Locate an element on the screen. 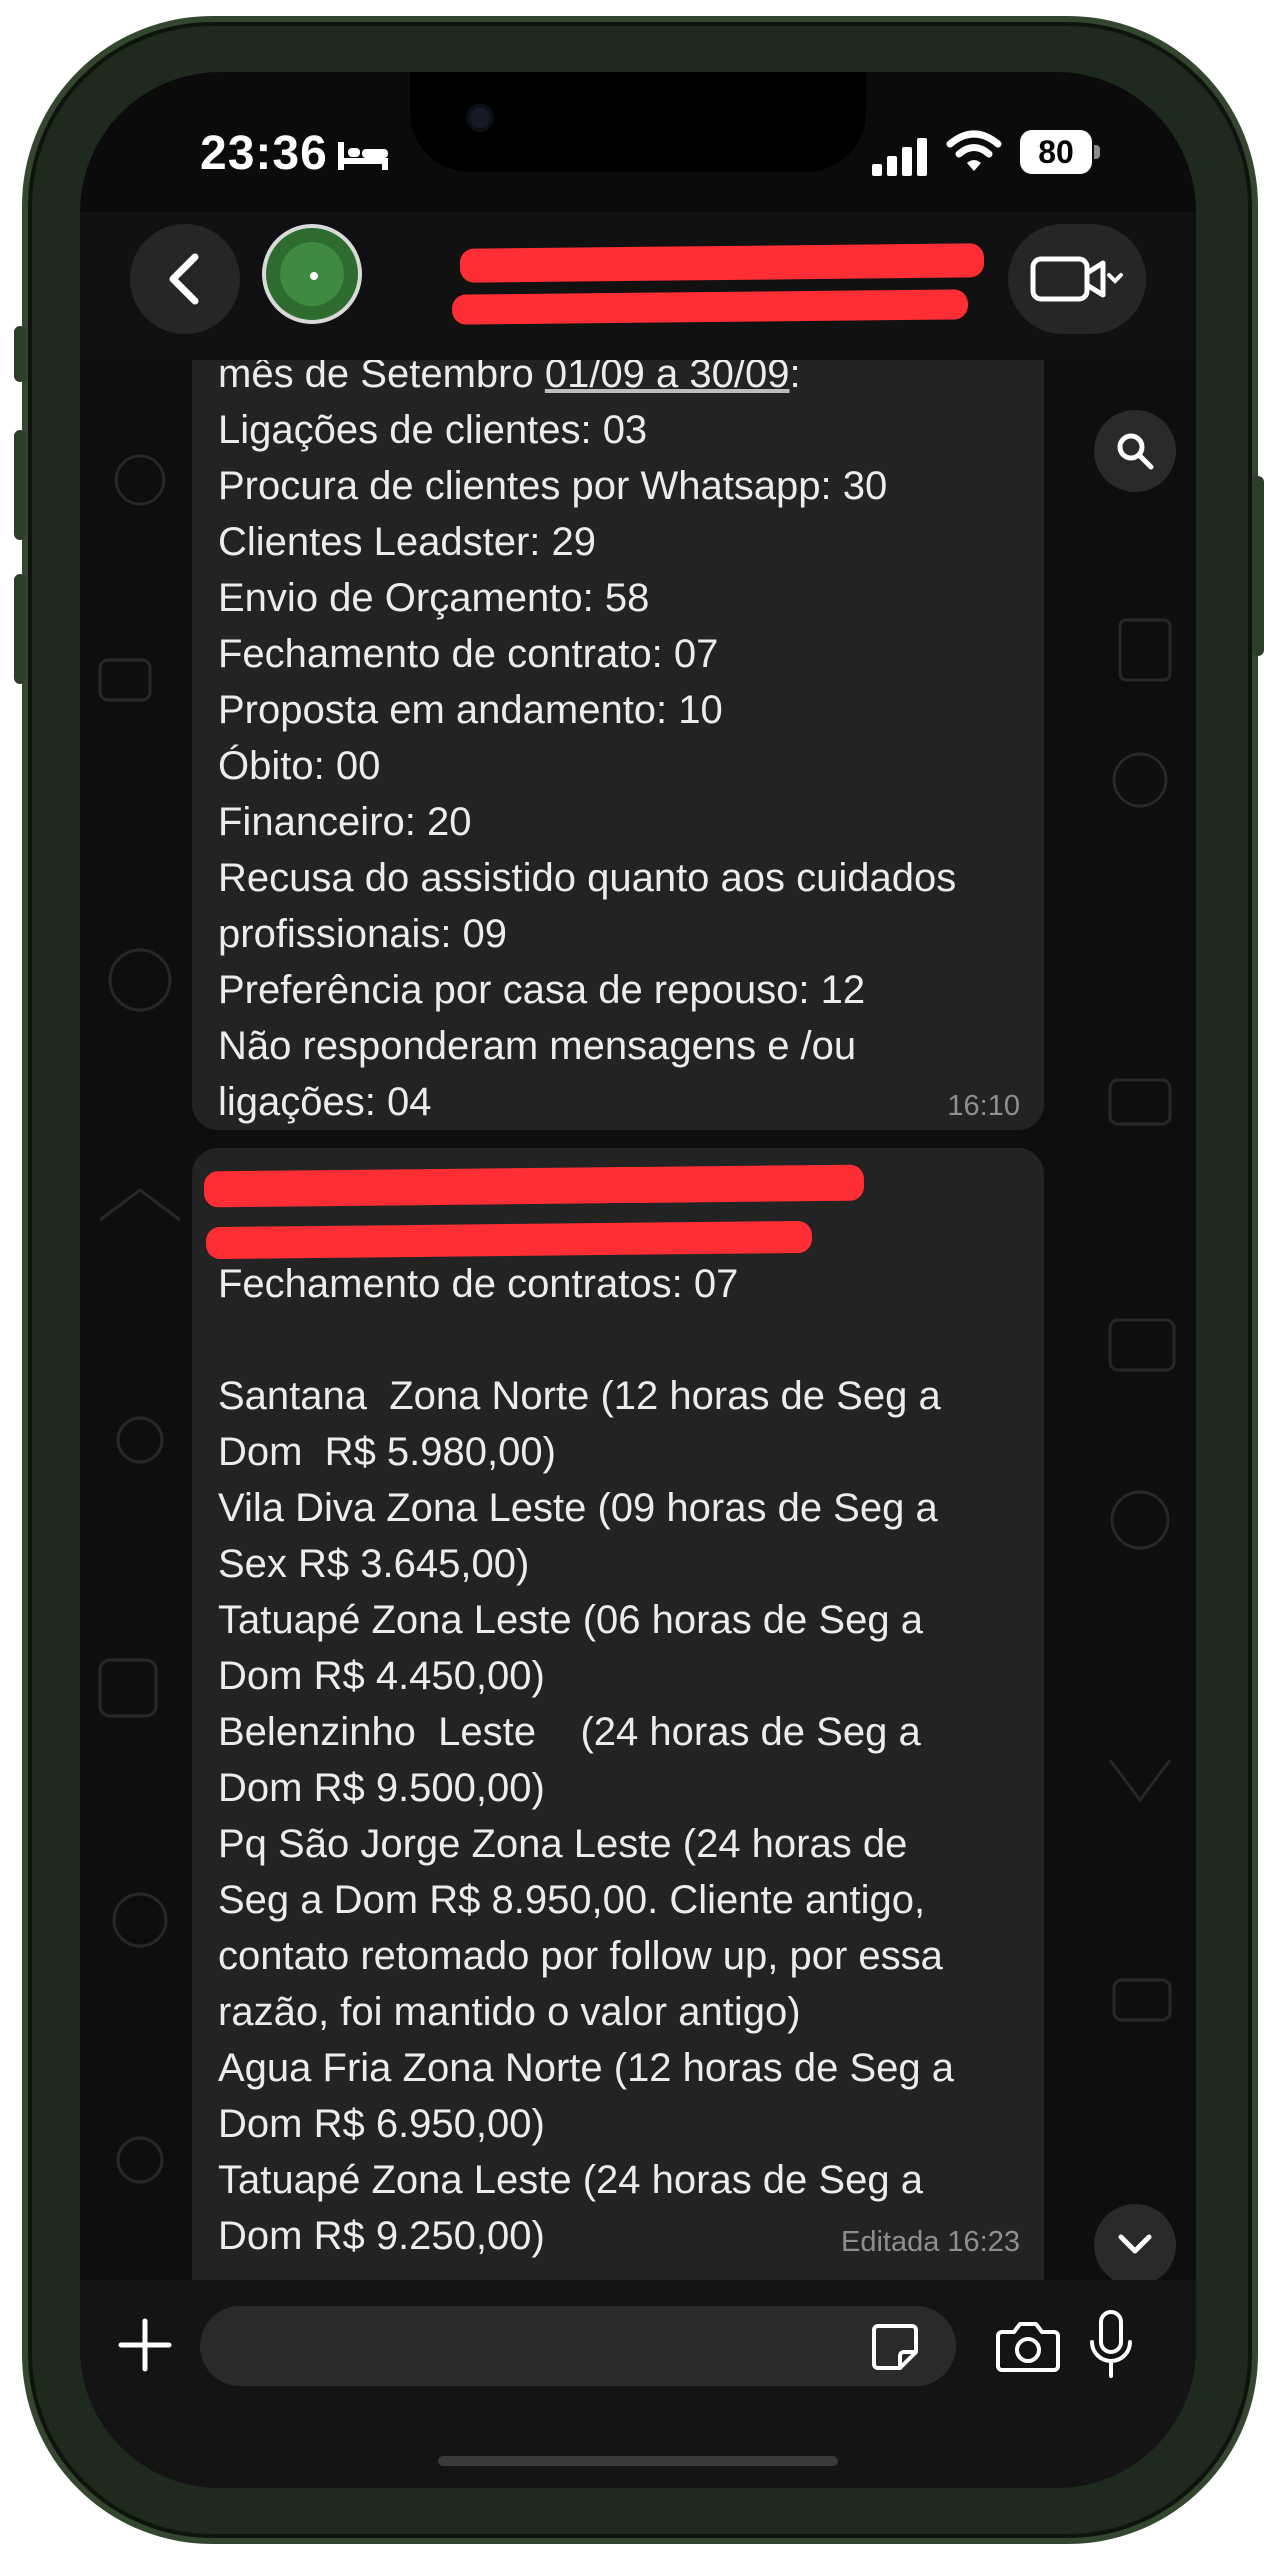 This screenshot has height=2560, width=1276. back-button is located at coordinates (185, 279).